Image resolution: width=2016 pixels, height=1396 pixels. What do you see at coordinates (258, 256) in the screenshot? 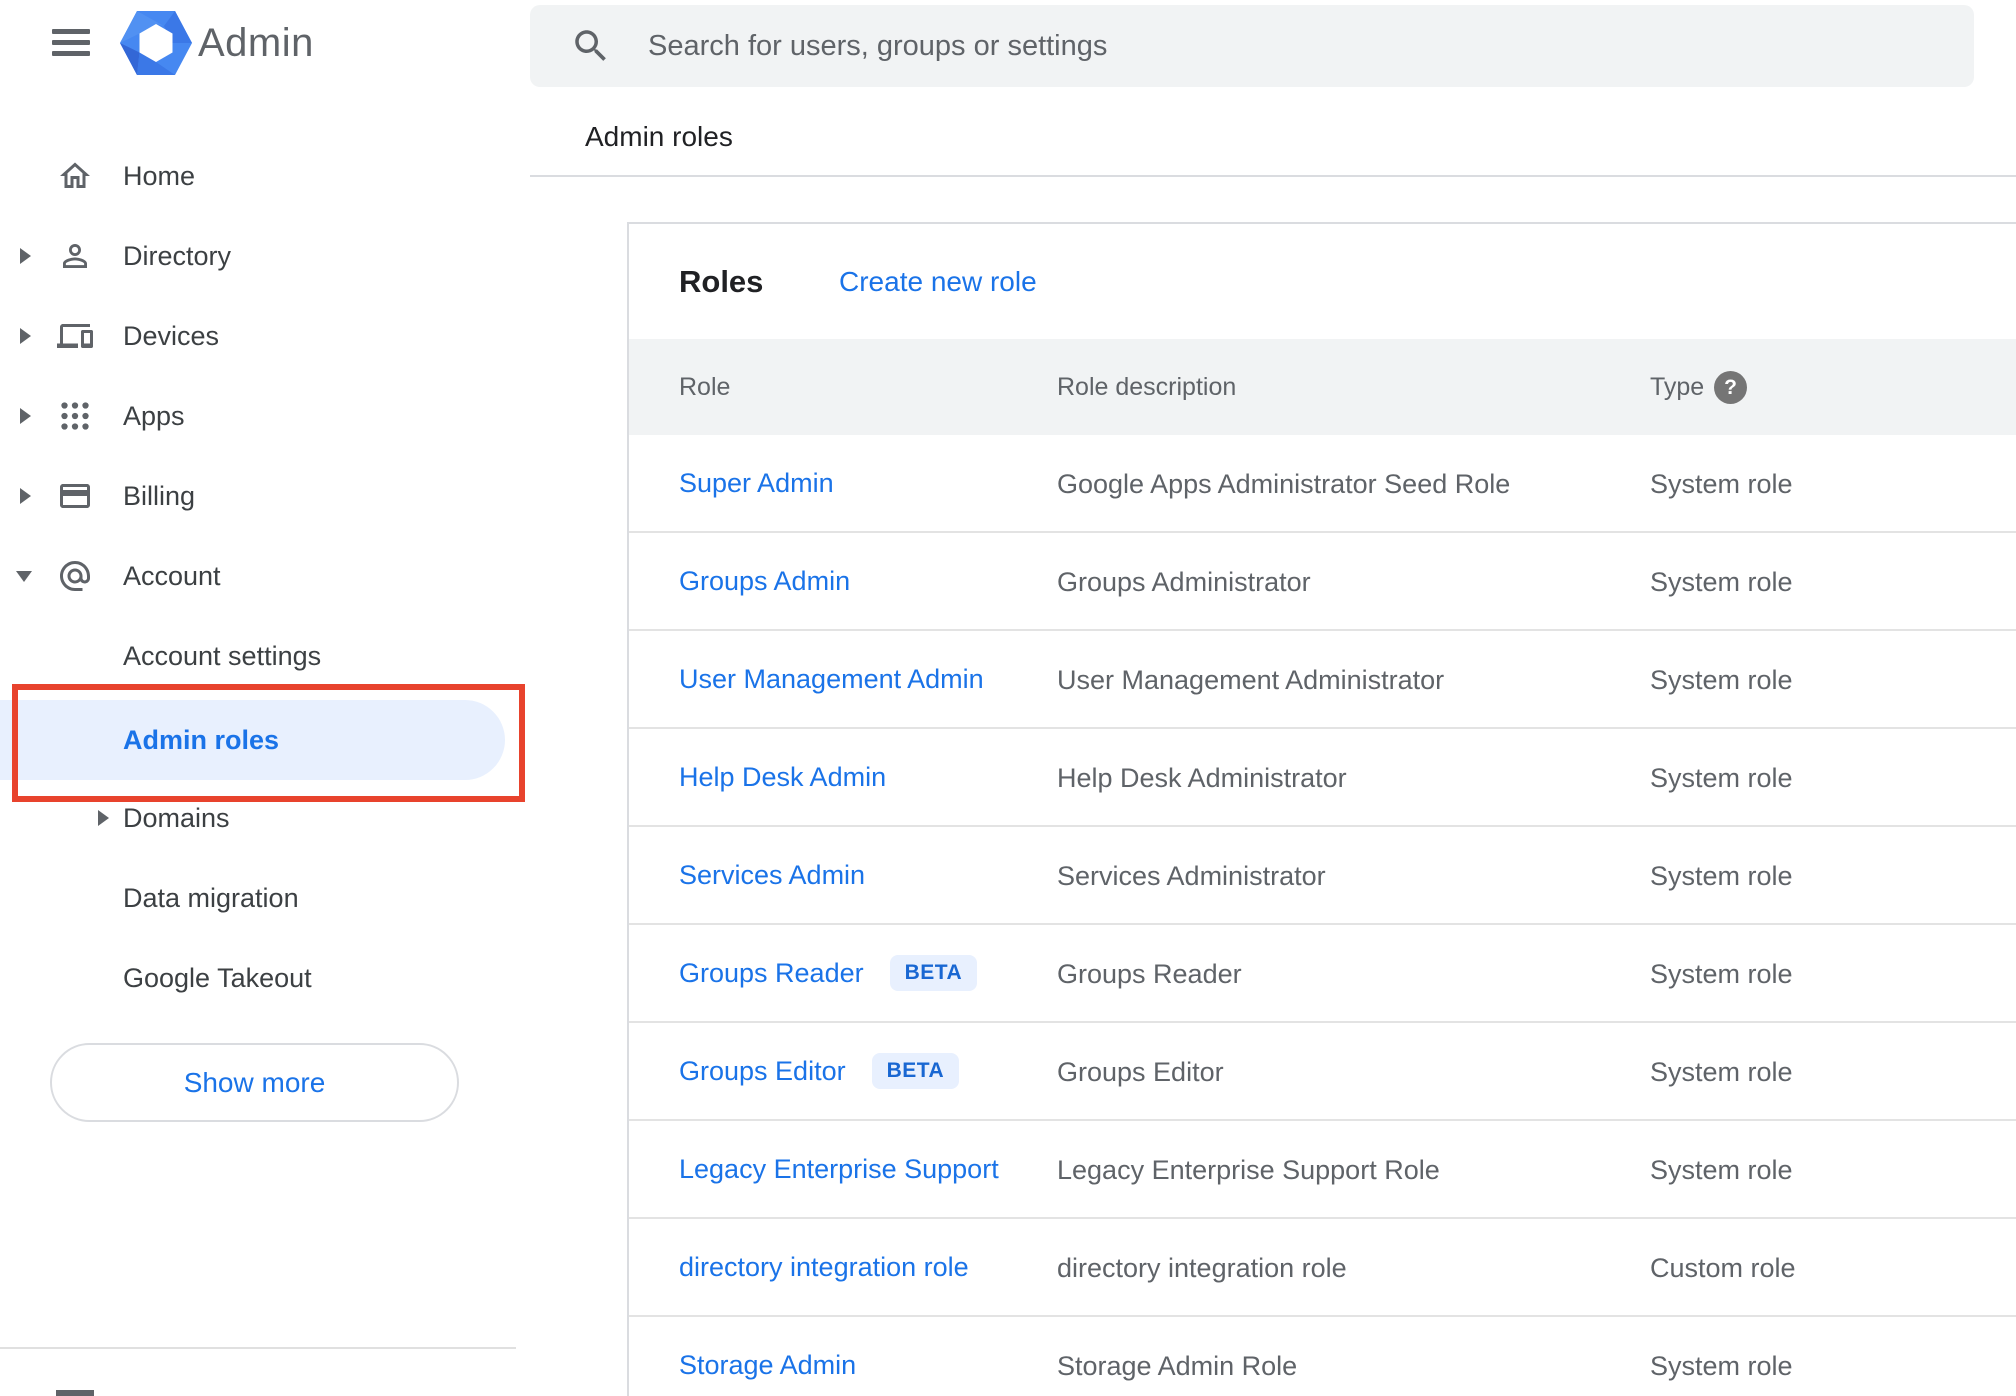
I see `sidebar-item-directory: Directory` at bounding box center [258, 256].